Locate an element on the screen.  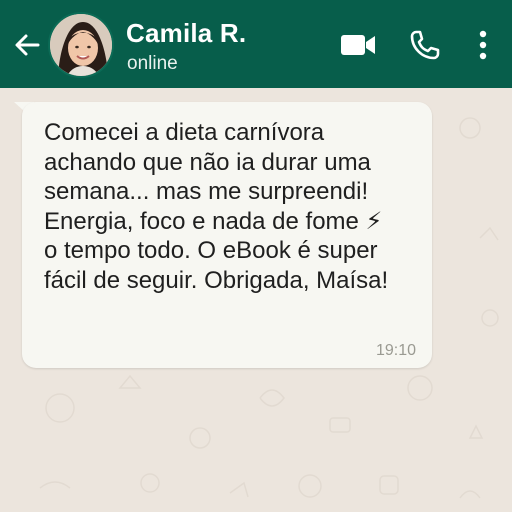
contact-name: Camila R. is located at coordinates (186, 33).